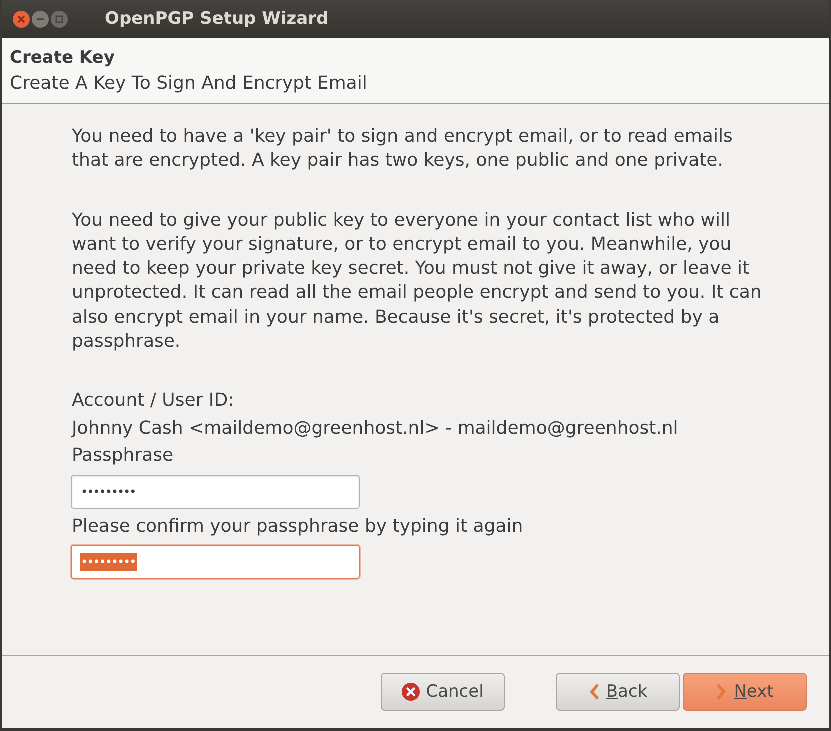 The image size is (831, 731). What do you see at coordinates (376, 428) in the screenshot?
I see `account-value: Johnny Cash <maildemo@greenhost.nl> - maildemo@greenhost.nl` at bounding box center [376, 428].